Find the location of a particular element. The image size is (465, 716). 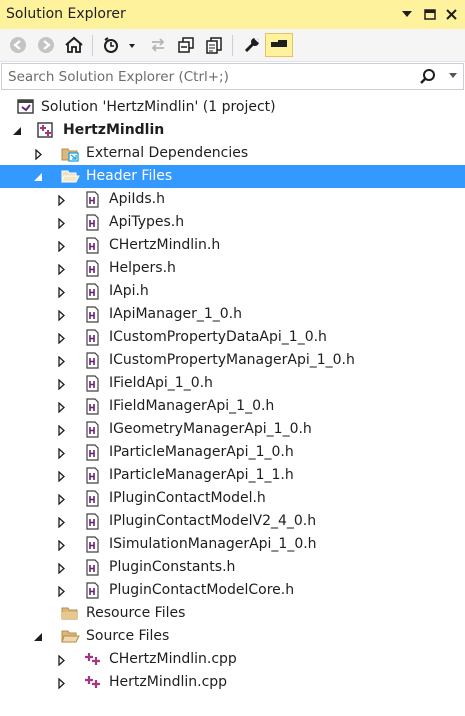

sync-with-active-document-icon is located at coordinates (158, 45).